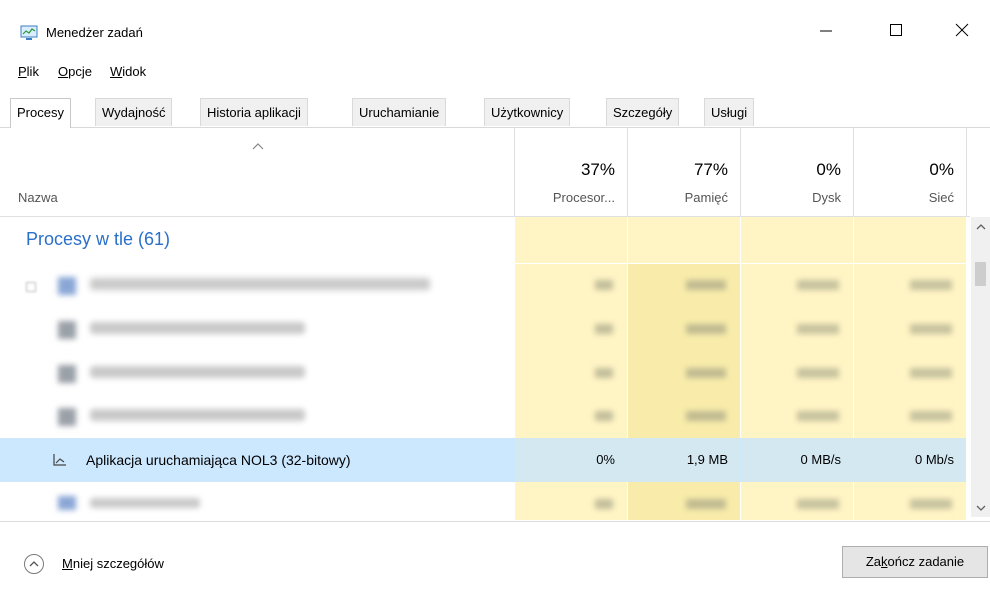  What do you see at coordinates (910, 460) in the screenshot?
I see `process-network: 0 Mb/s` at bounding box center [910, 460].